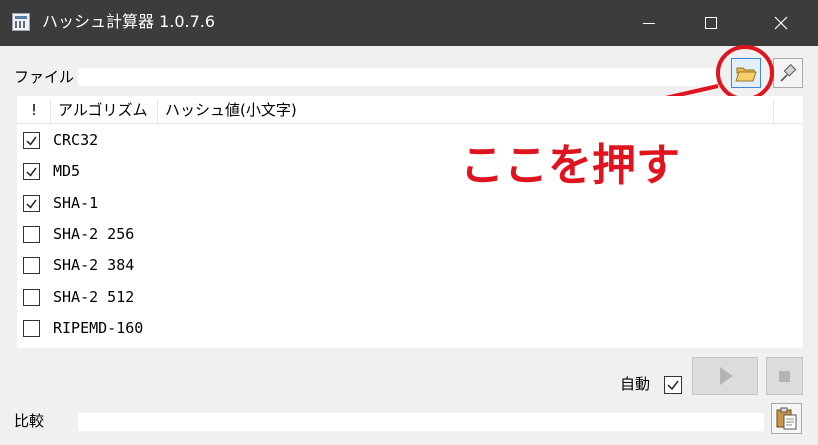  Describe the element at coordinates (94, 233) in the screenshot. I see `algorithm-name: SHA-2 256` at that location.